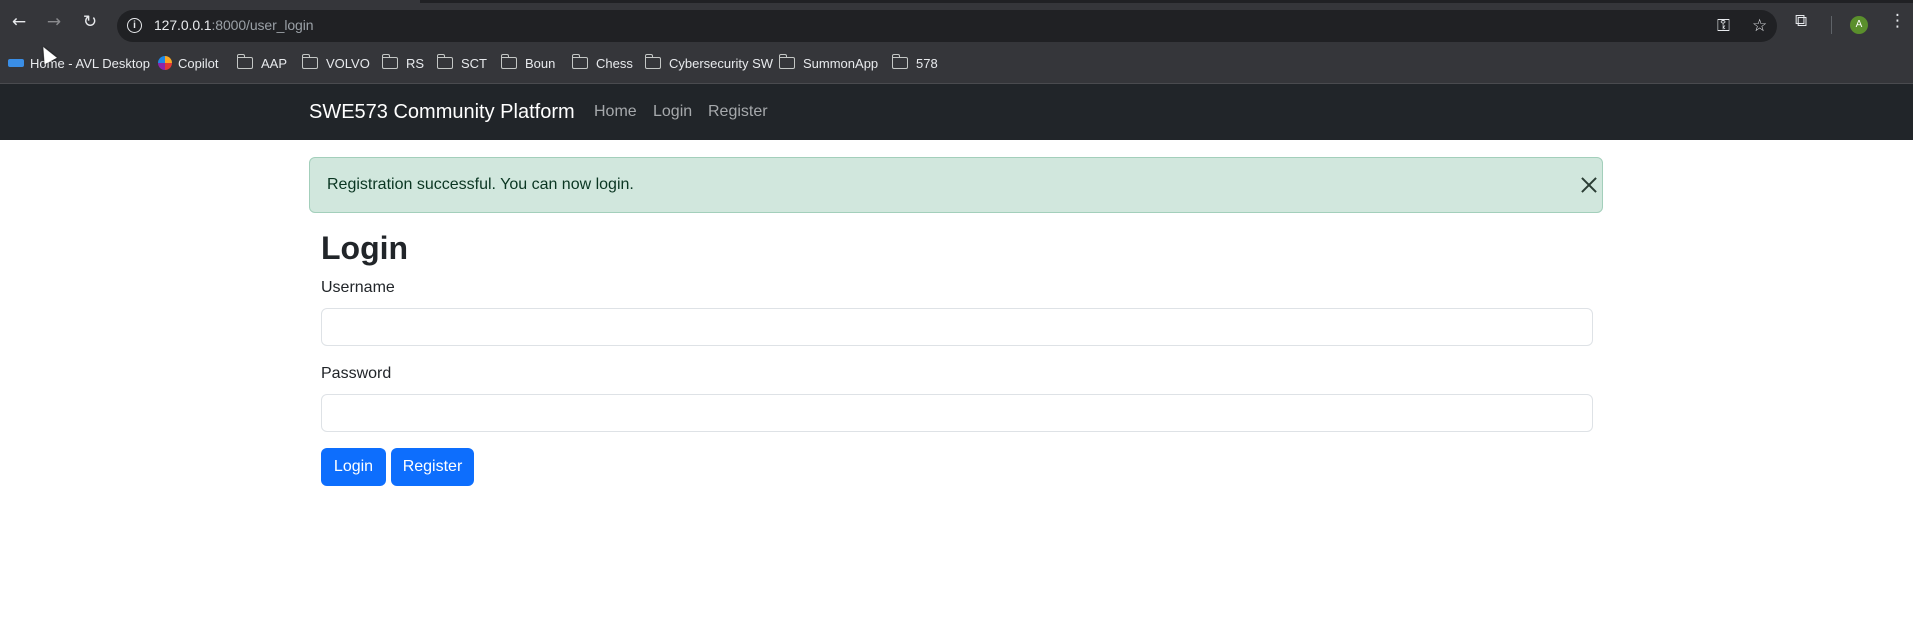 The height and width of the screenshot is (637, 1913). What do you see at coordinates (356, 373) in the screenshot?
I see `password-label: Password` at bounding box center [356, 373].